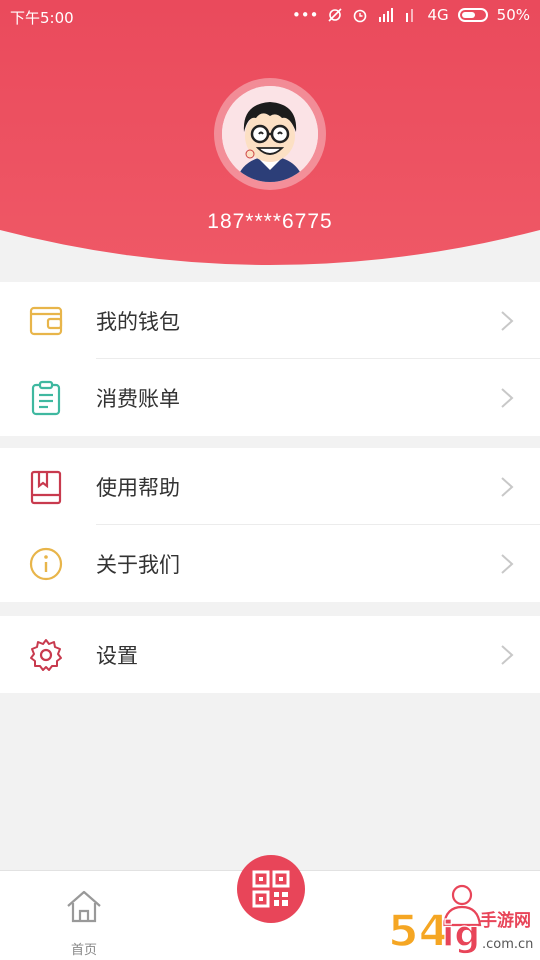 Image resolution: width=540 pixels, height=960 pixels. What do you see at coordinates (138, 321) in the screenshot?
I see `menu-label-wallet: 我的钱包` at bounding box center [138, 321].